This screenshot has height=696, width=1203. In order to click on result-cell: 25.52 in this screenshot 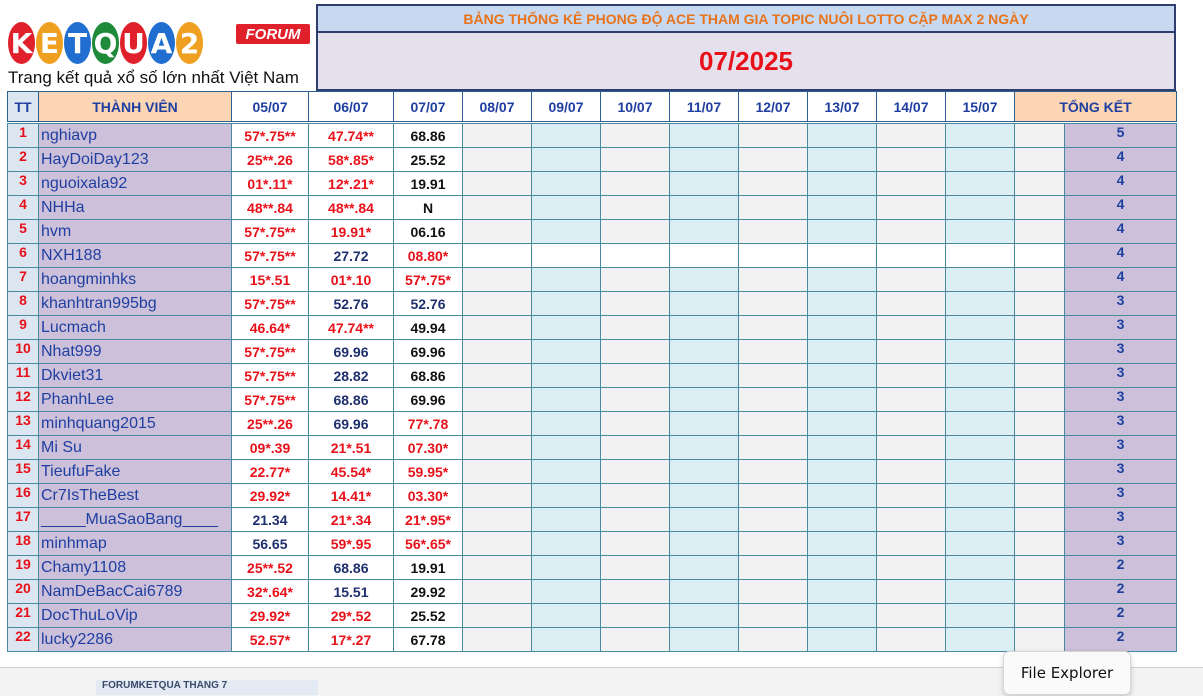, I will do `click(428, 615)`.